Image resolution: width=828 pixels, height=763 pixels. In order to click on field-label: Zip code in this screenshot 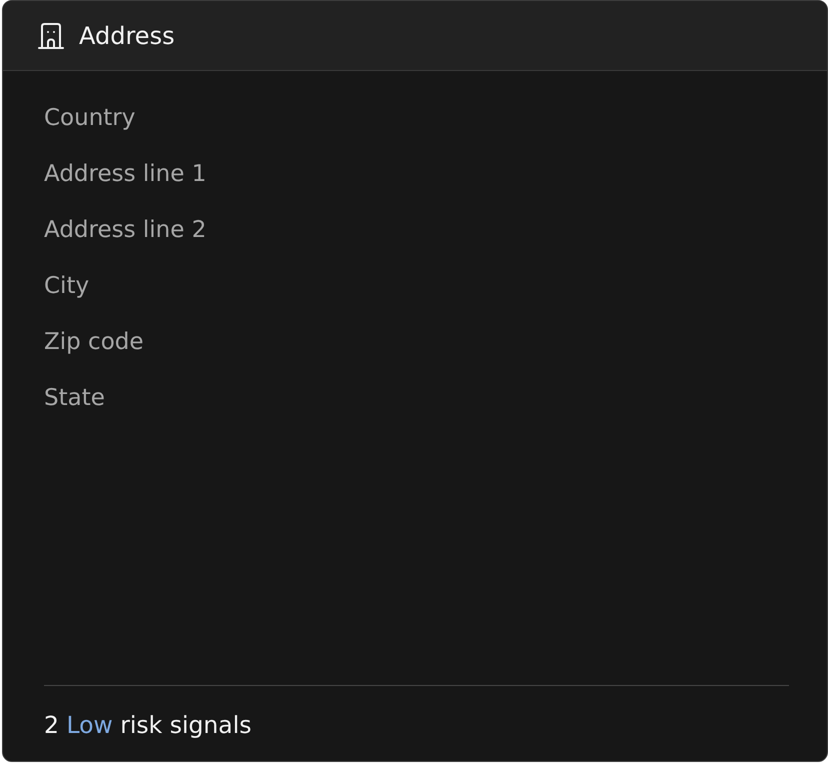, I will do `click(94, 342)`.